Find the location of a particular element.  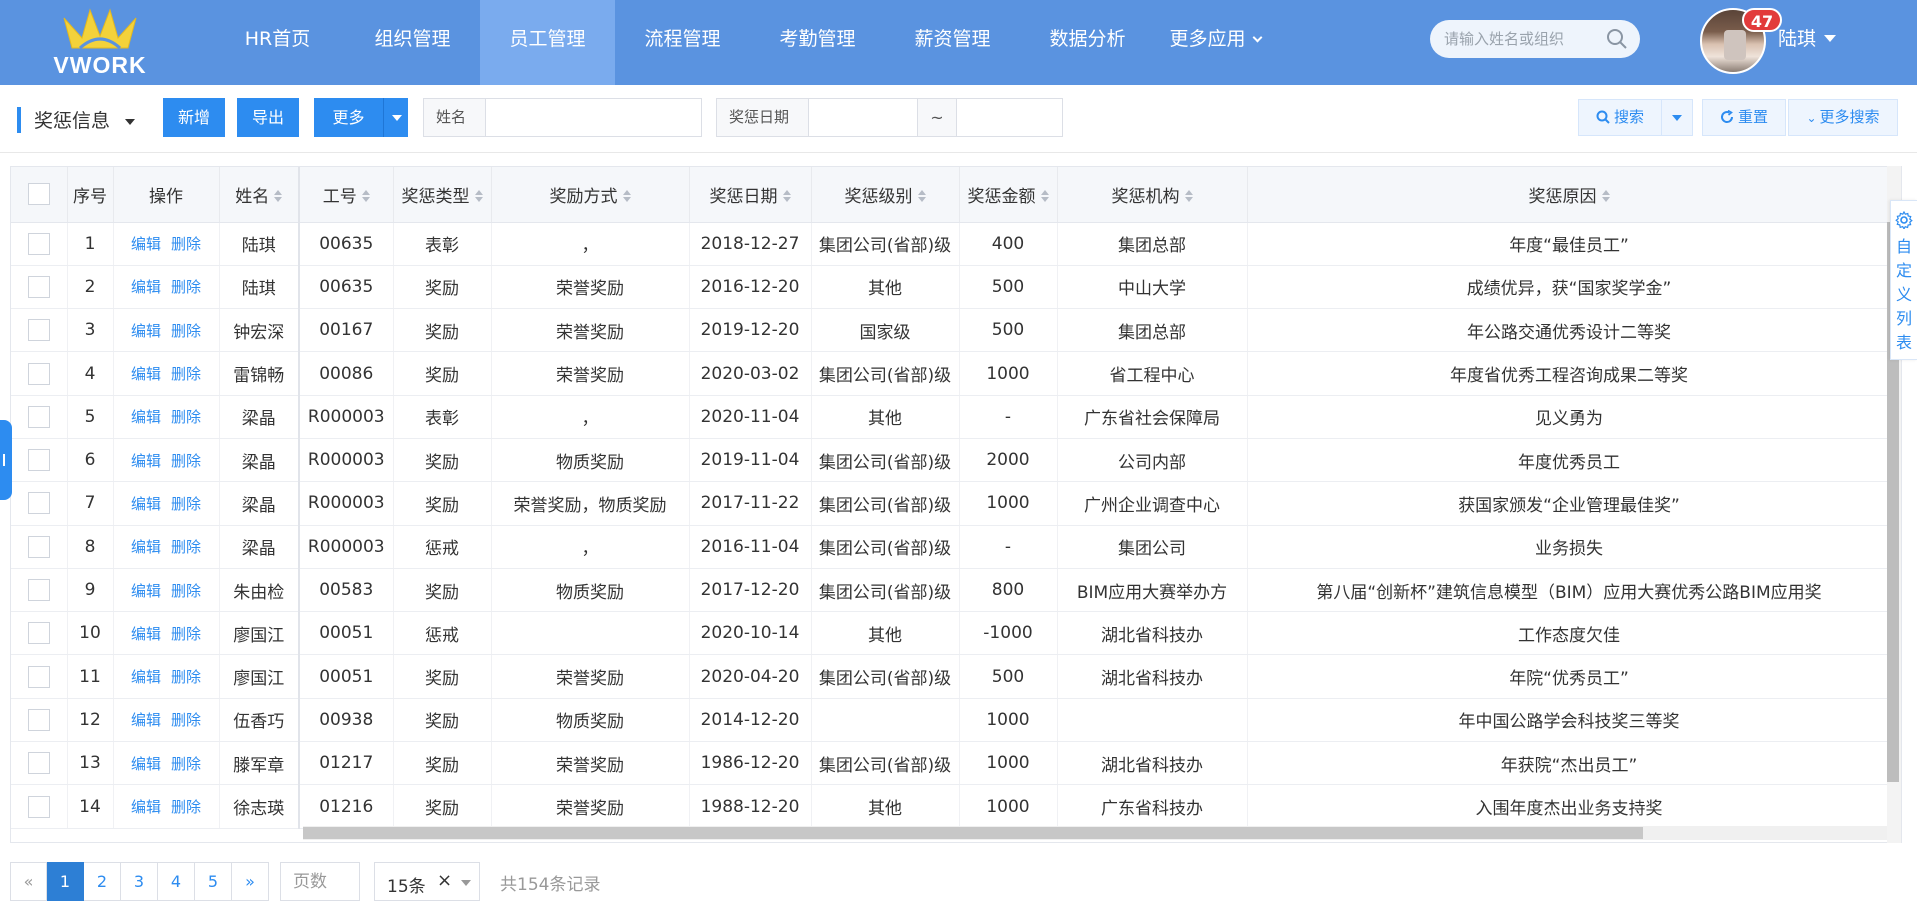

col-header-org: 奖惩机构 is located at coordinates (1152, 195).